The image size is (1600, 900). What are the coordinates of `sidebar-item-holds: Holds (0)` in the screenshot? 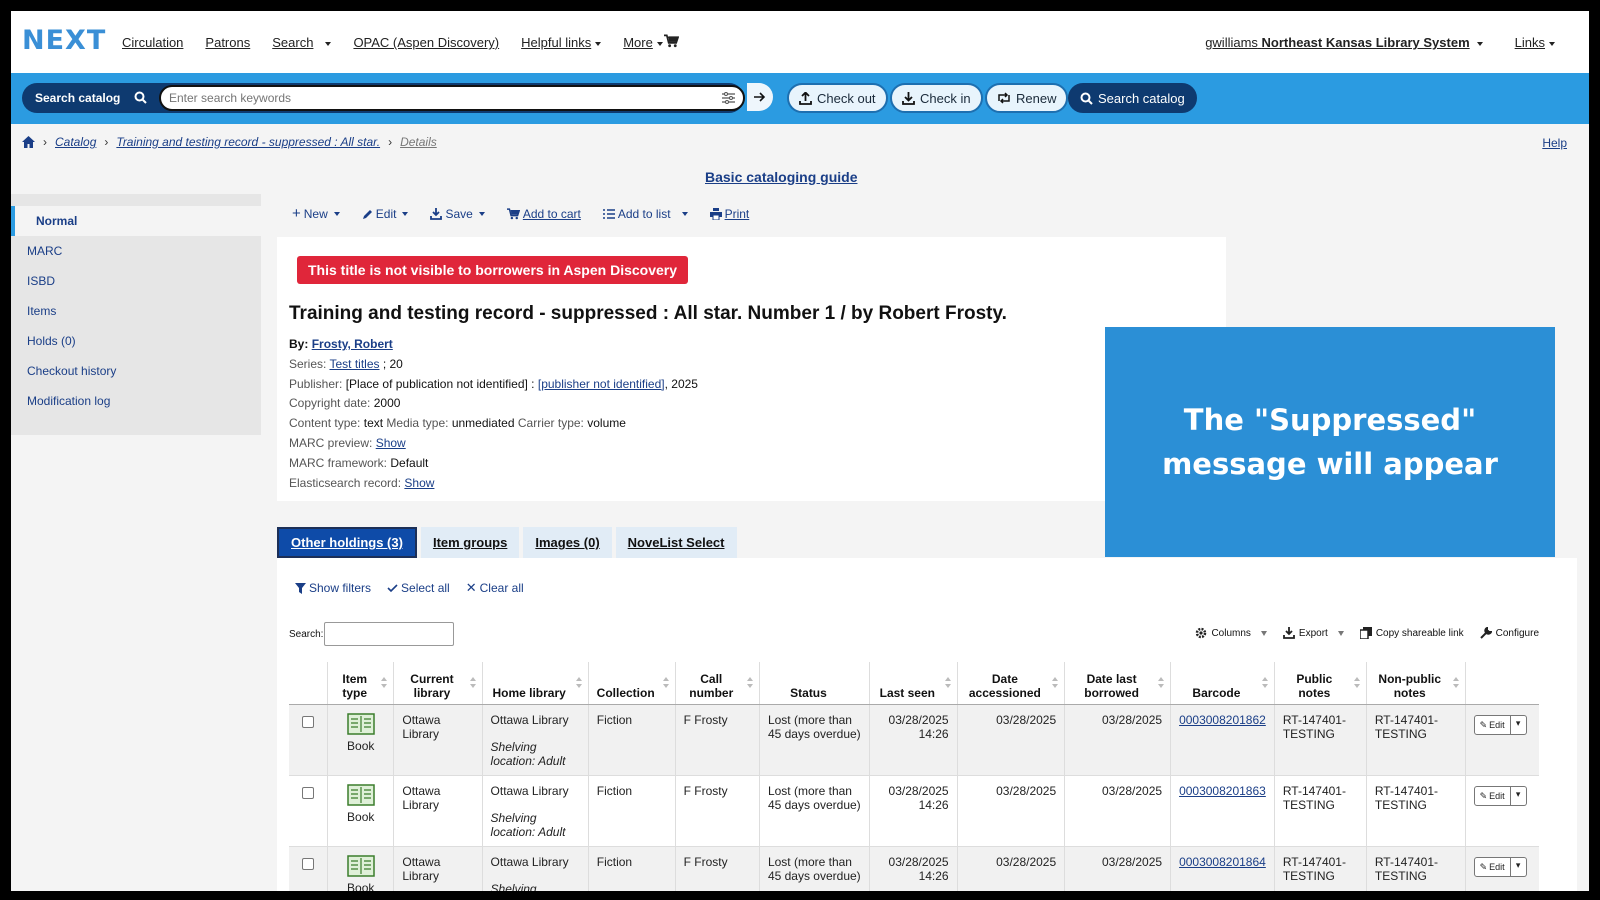 It's located at (136, 341).